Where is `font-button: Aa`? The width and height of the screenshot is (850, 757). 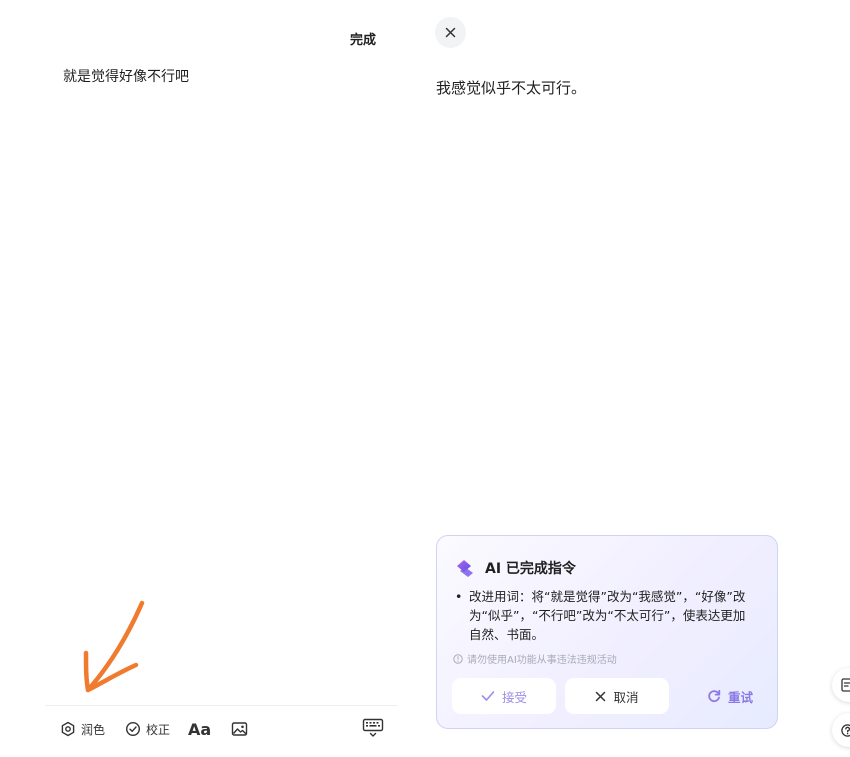
font-button: Aa is located at coordinates (199, 729).